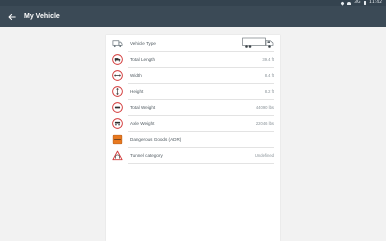 This screenshot has width=386, height=241. Describe the element at coordinates (264, 107) in the screenshot. I see `row-value: 44090 lbs` at that location.